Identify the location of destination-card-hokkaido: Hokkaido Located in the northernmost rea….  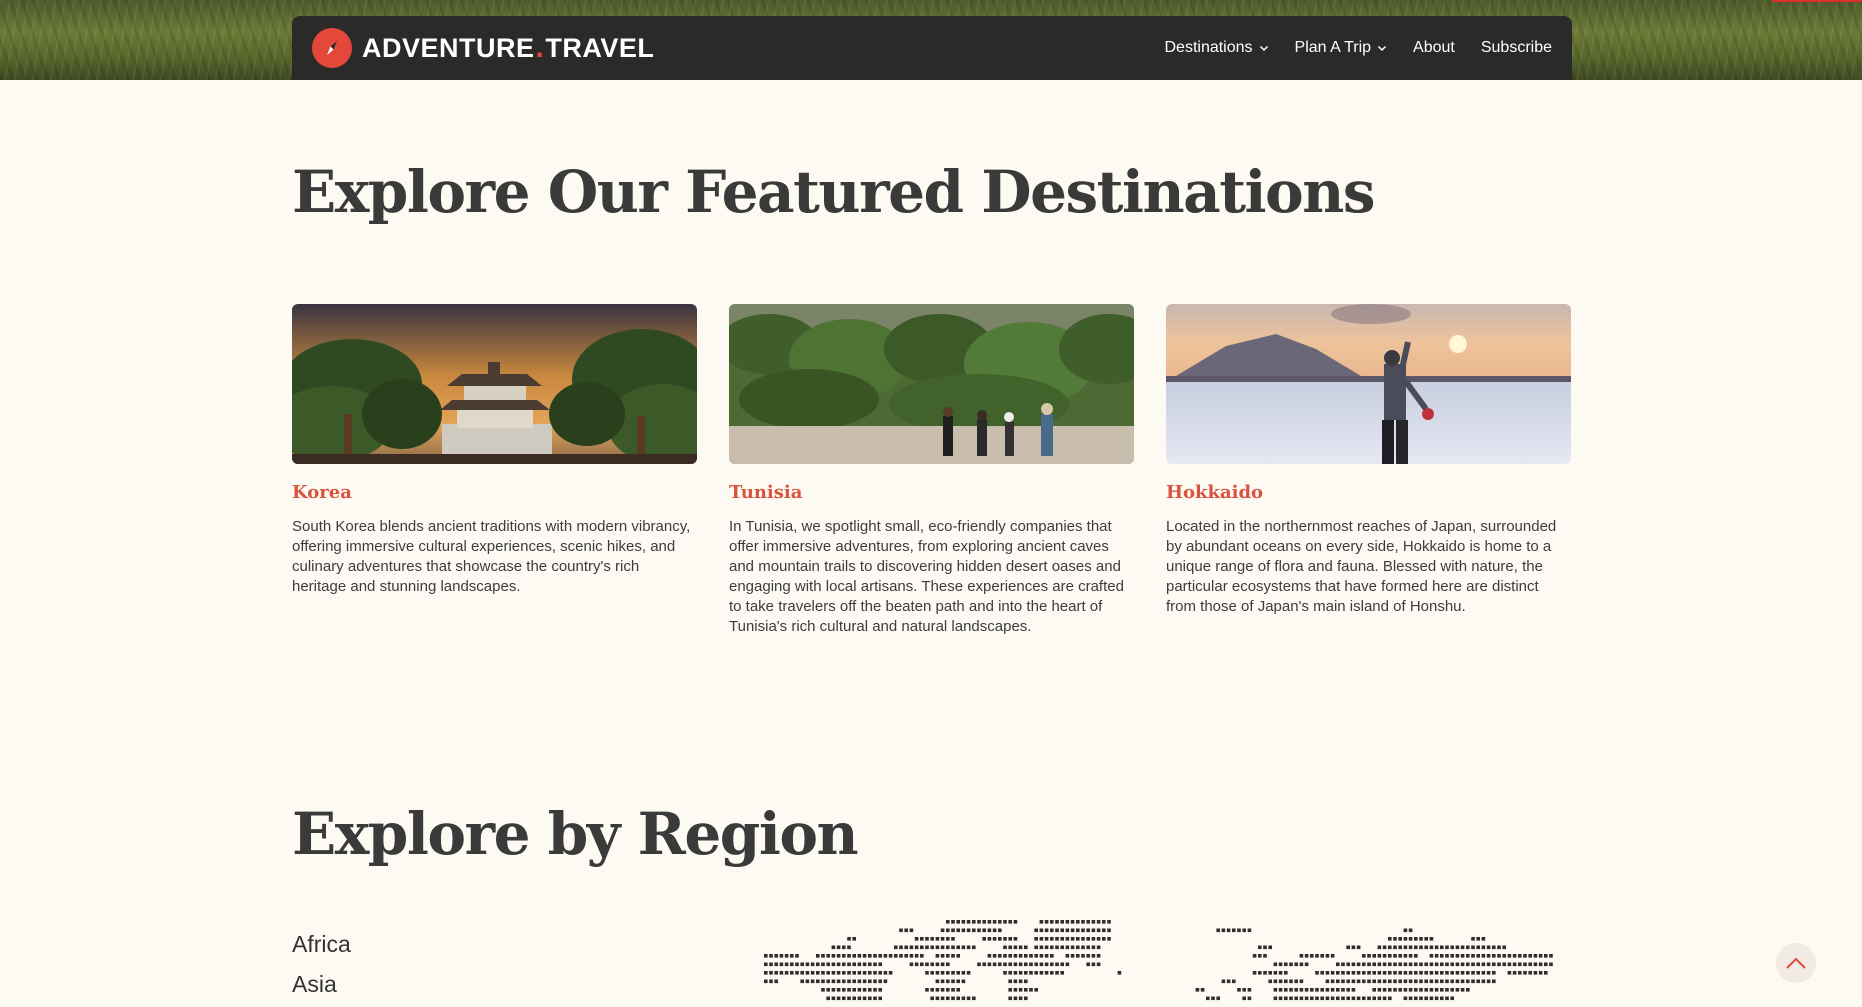
(1368, 470).